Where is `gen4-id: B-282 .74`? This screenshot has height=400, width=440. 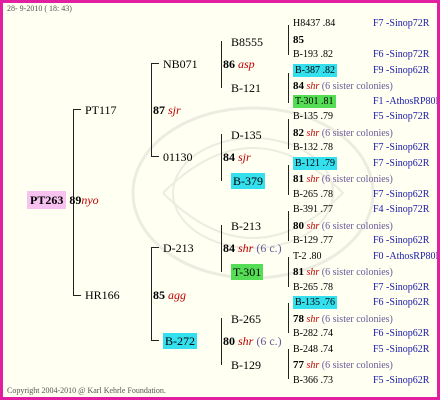
gen4-id: B-282 .74 is located at coordinates (313, 333).